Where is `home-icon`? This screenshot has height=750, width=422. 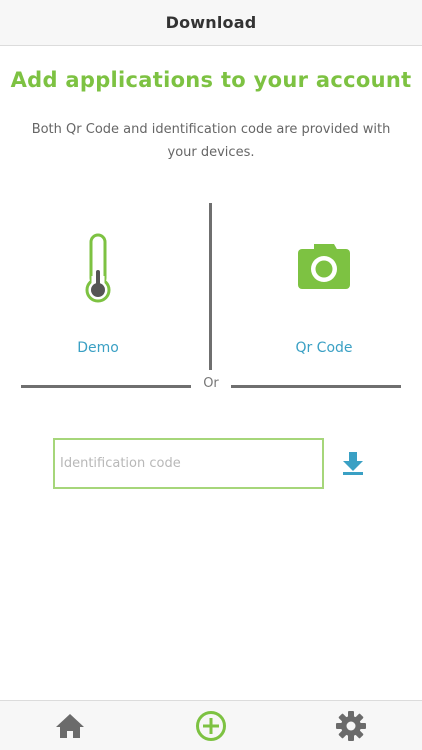
home-icon is located at coordinates (70, 726).